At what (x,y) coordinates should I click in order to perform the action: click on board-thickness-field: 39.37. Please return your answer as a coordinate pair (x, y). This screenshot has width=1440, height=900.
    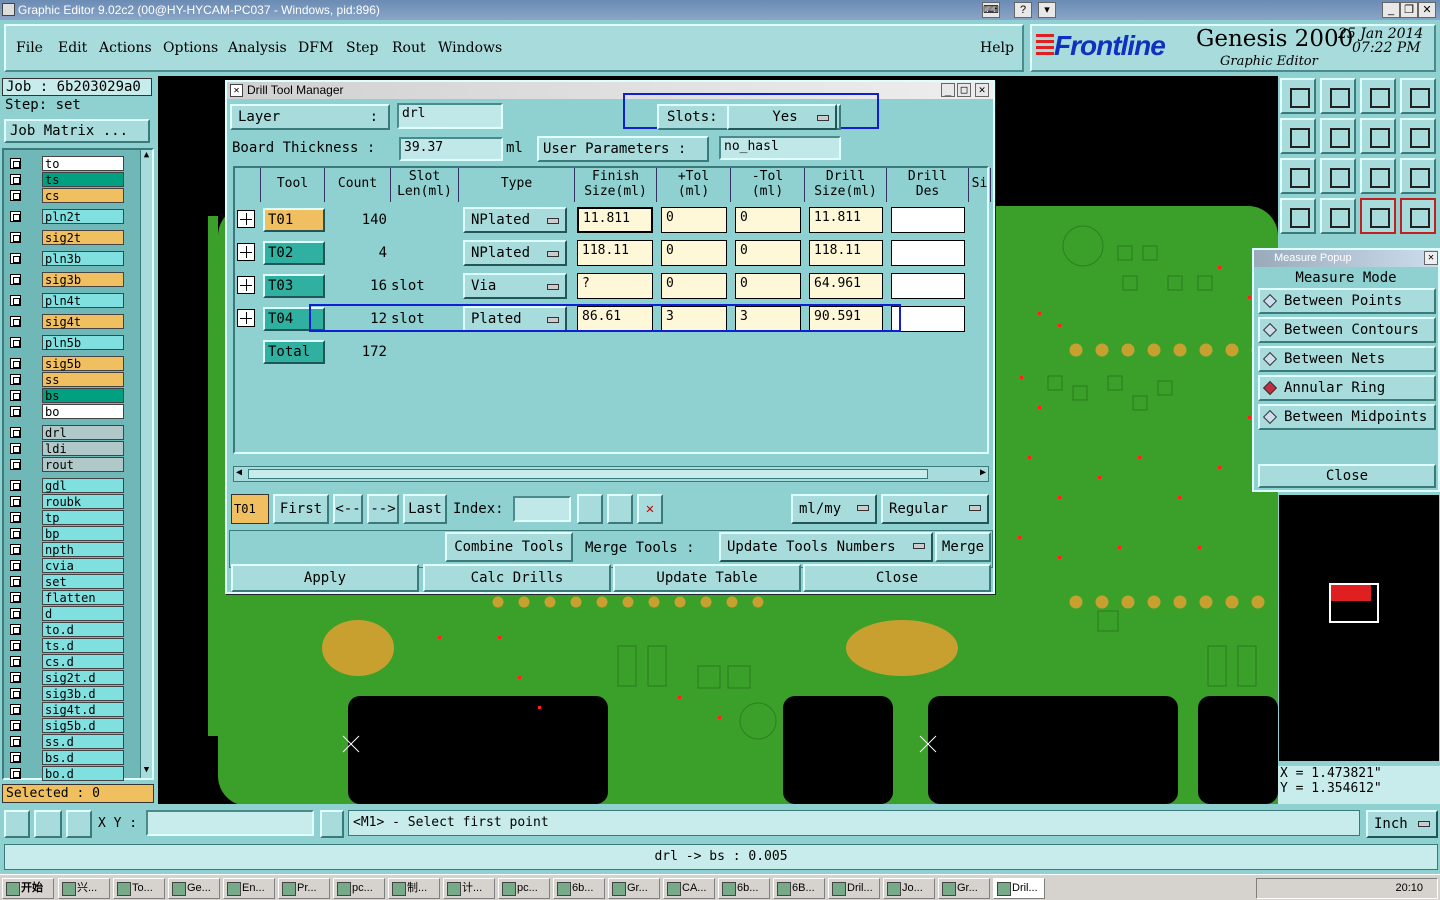
    Looking at the image, I should click on (451, 149).